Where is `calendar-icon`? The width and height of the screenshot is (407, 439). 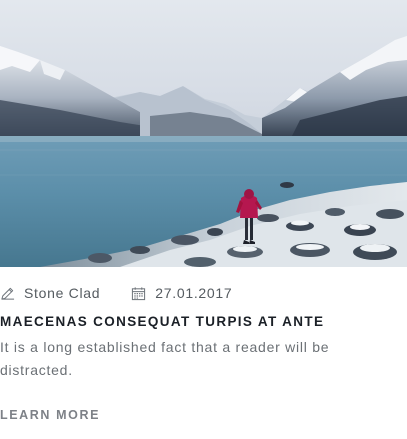
calendar-icon is located at coordinates (139, 293).